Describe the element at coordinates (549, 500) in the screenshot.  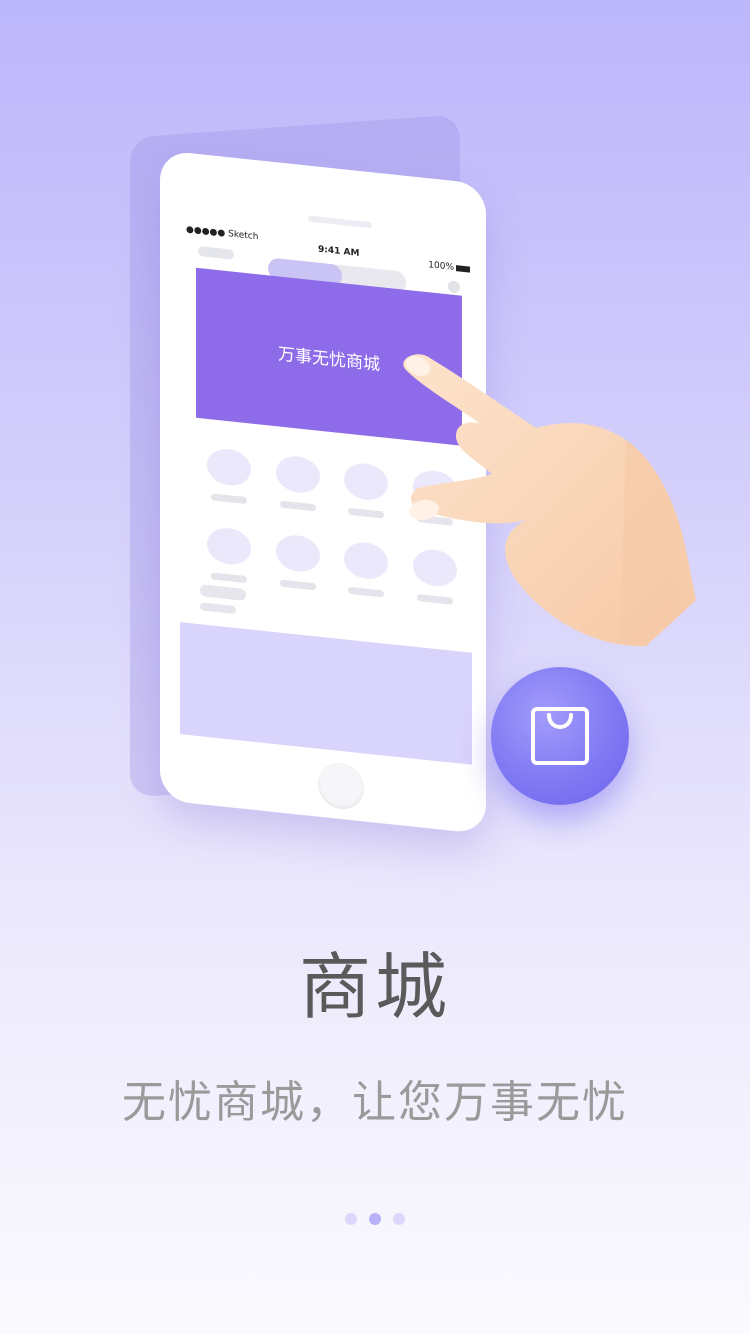
I see `pointing-hand-icon` at that location.